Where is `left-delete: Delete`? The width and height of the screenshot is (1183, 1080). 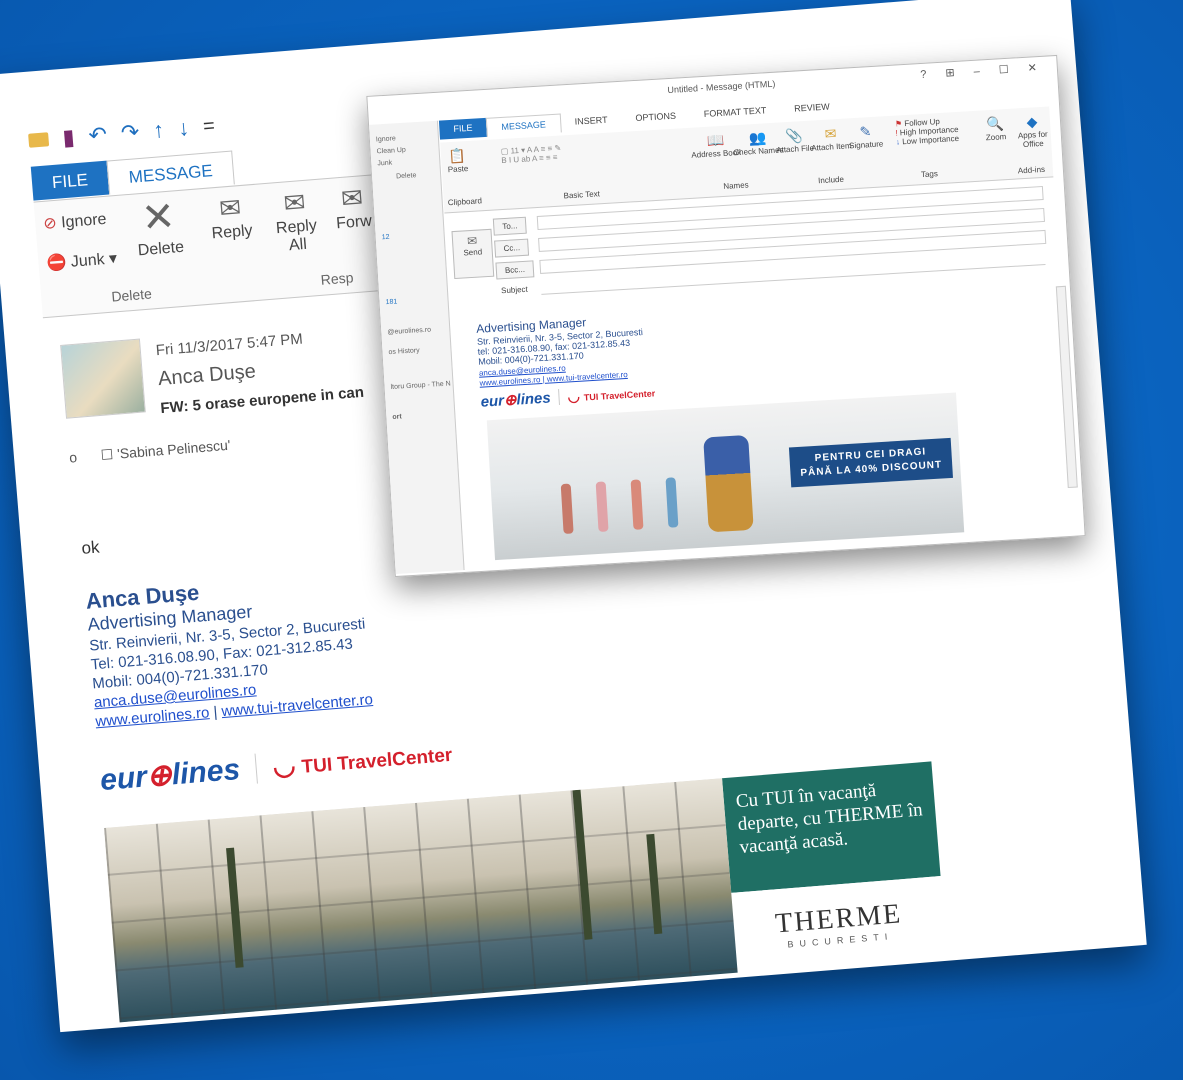
left-delete: Delete is located at coordinates (406, 176).